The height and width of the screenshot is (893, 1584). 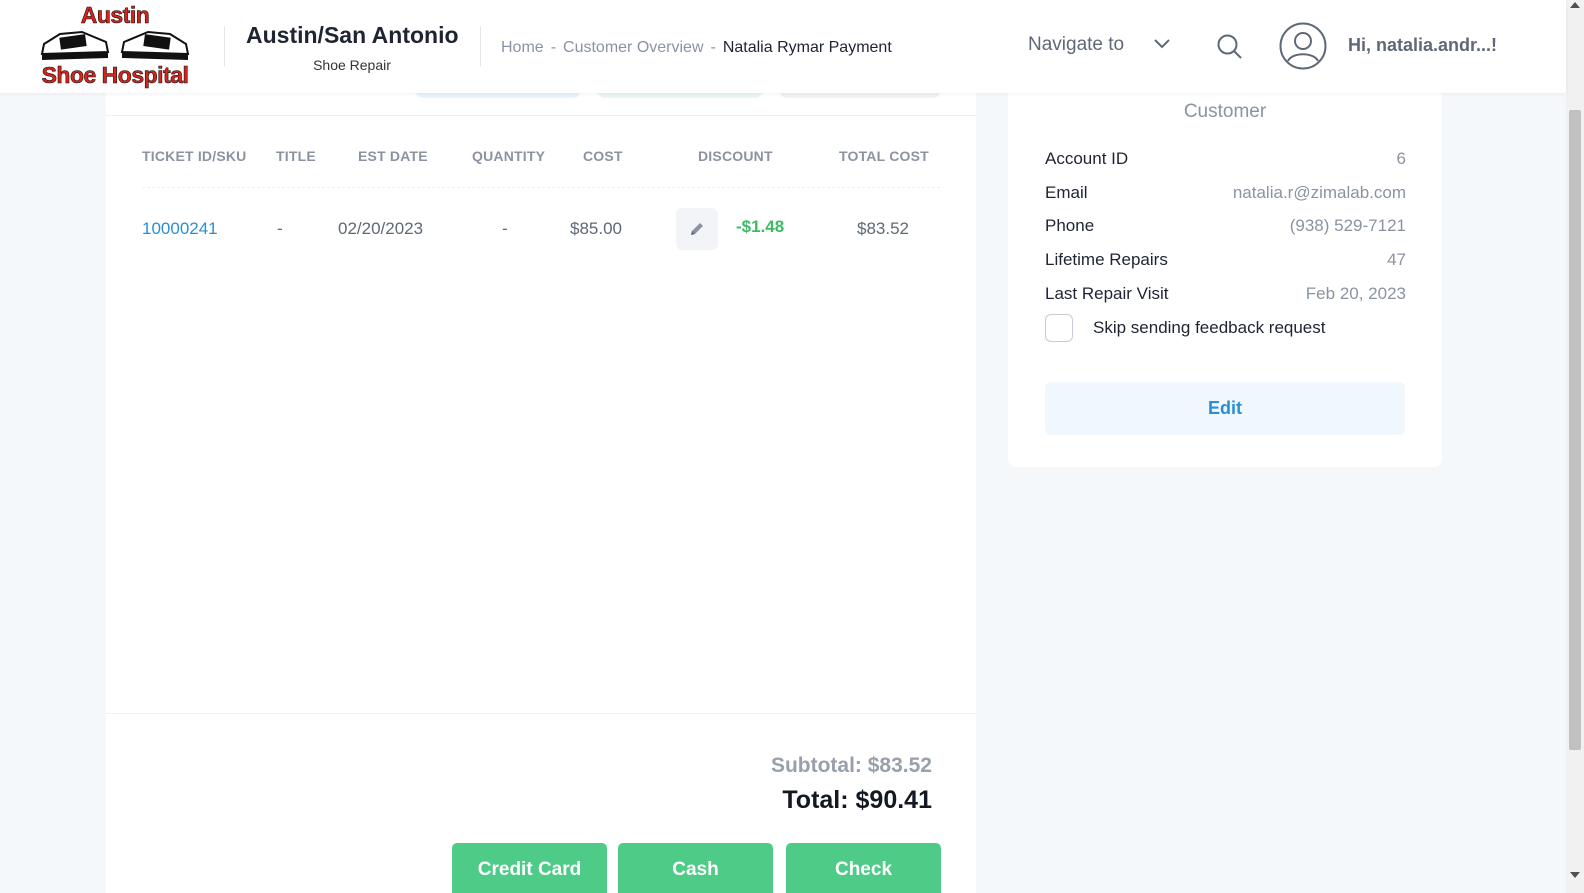 I want to click on phone-value: (938) 529-7121, so click(x=1347, y=225).